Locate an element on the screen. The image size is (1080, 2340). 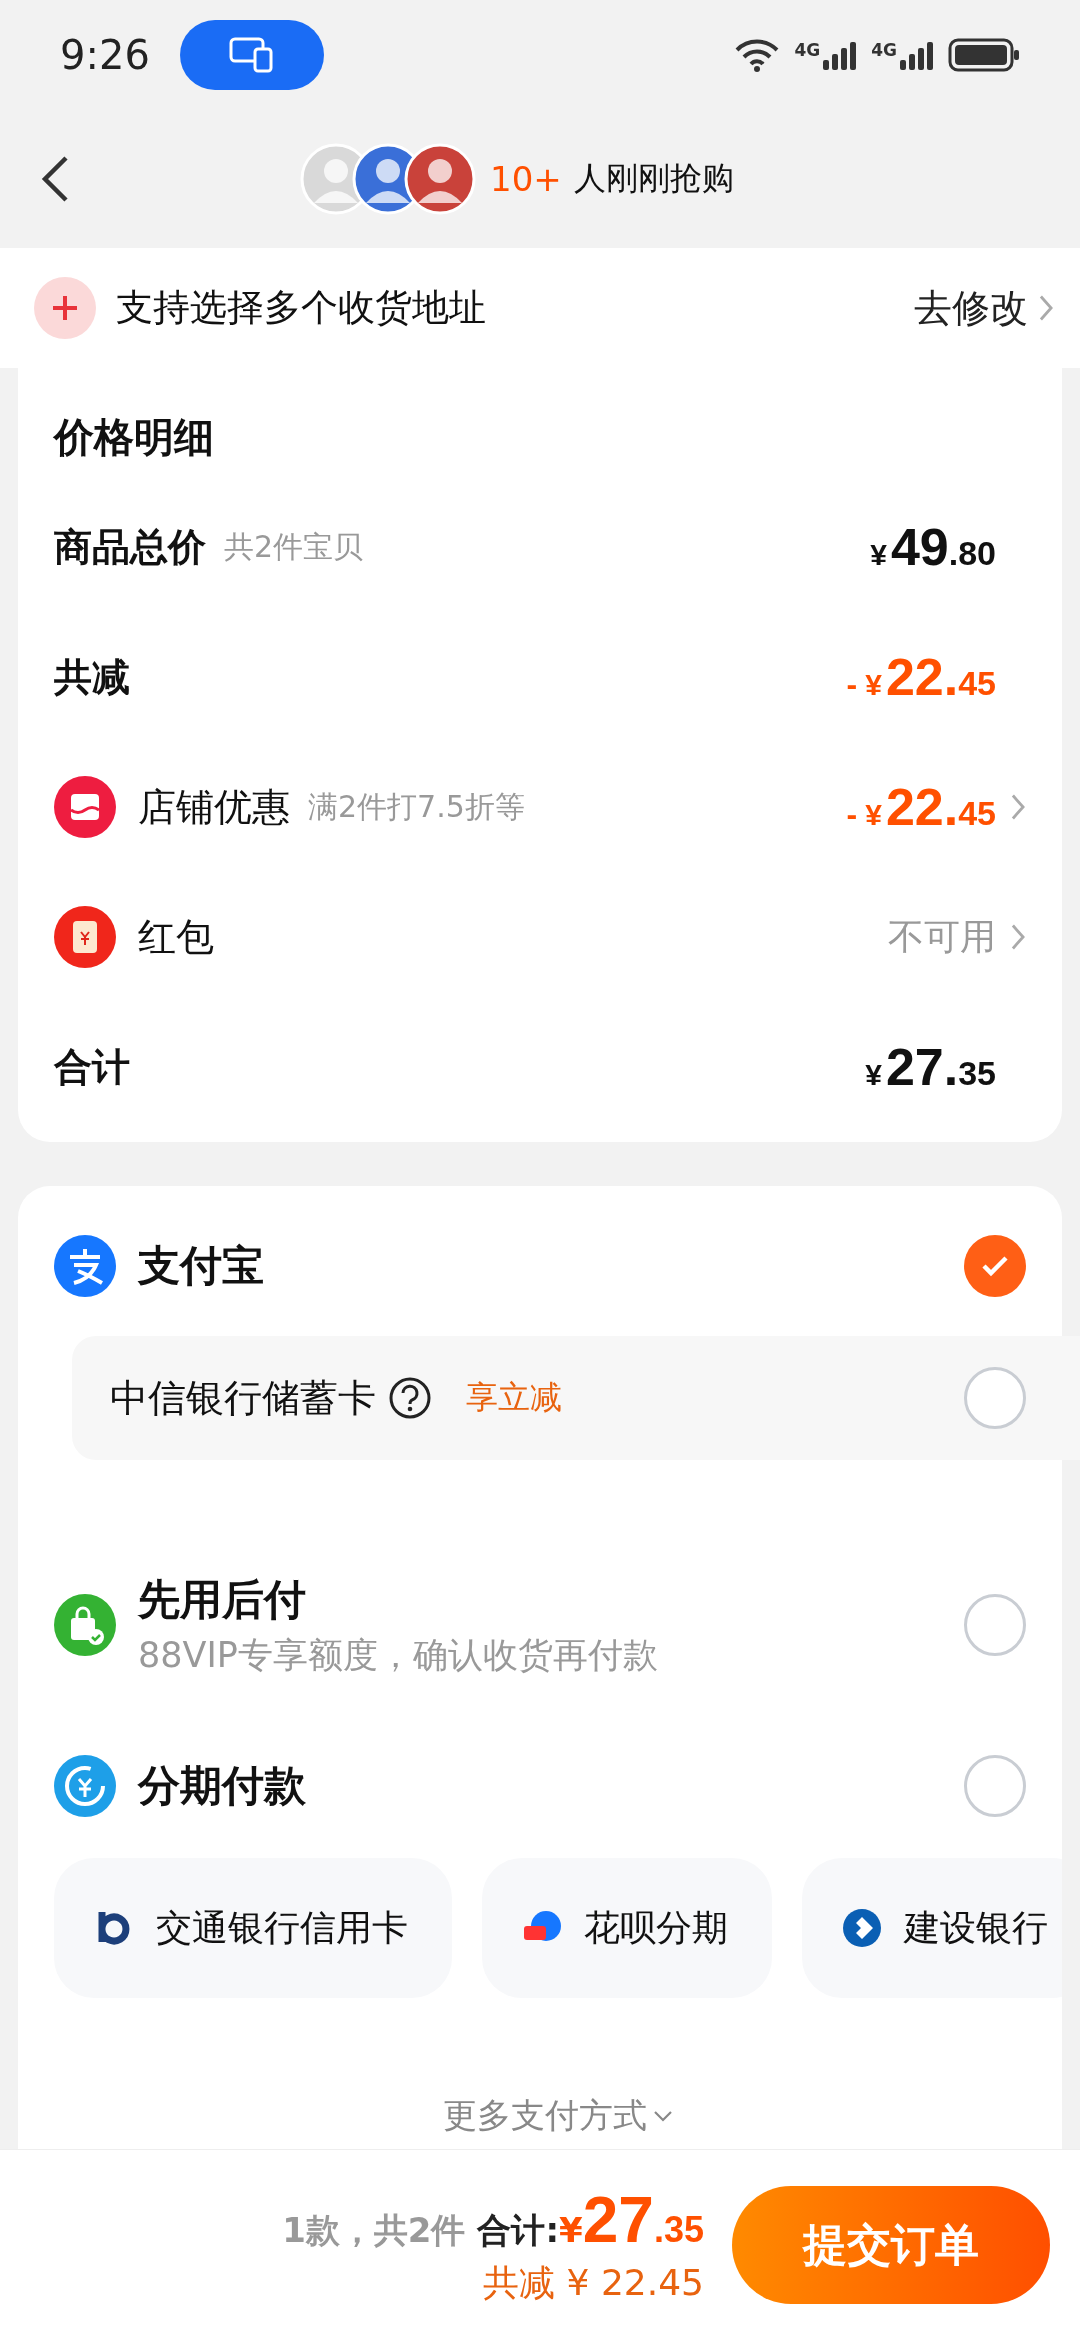
price-note: 共2件宝贝 is located at coordinates (294, 546).